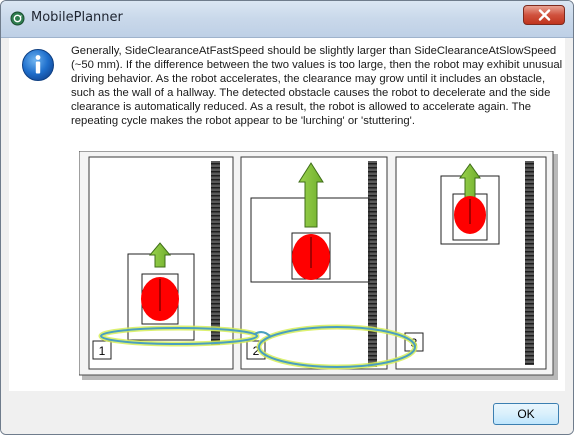 This screenshot has height=435, width=574. What do you see at coordinates (471, 263) in the screenshot?
I see `panel-3: 3` at bounding box center [471, 263].